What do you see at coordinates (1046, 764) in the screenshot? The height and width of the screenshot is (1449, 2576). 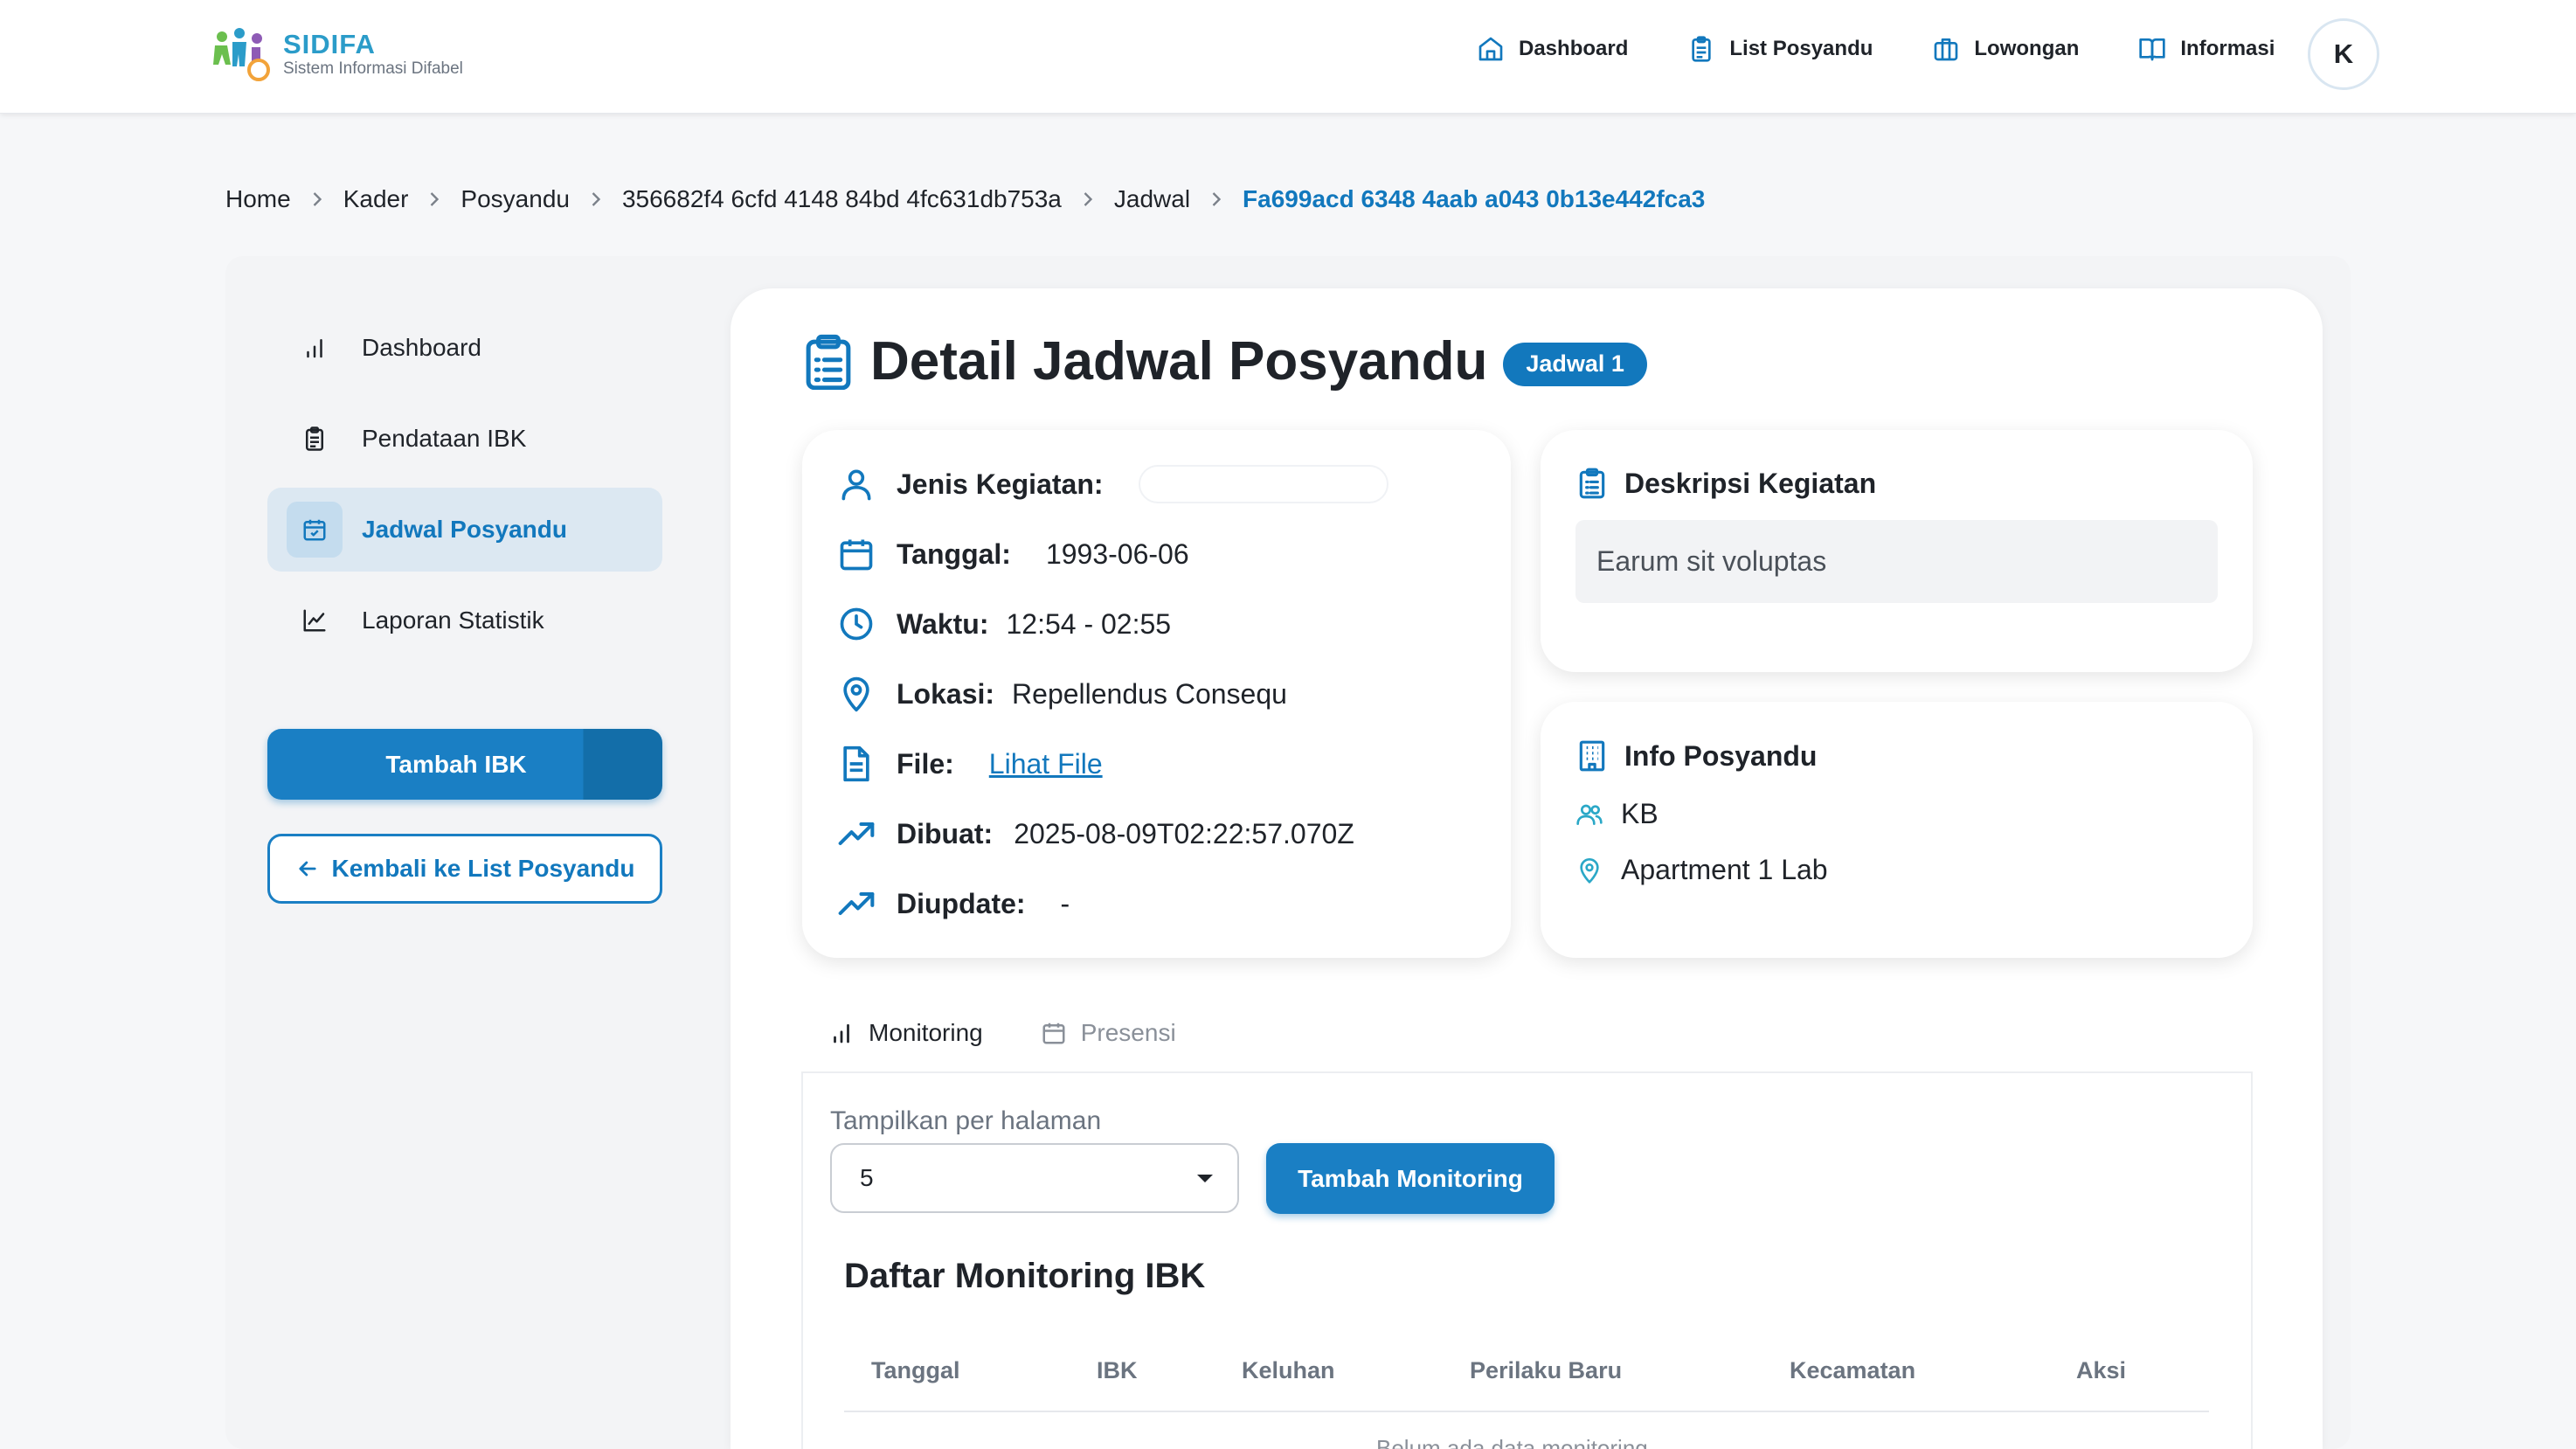 I see `view-file-link: Lihat File` at bounding box center [1046, 764].